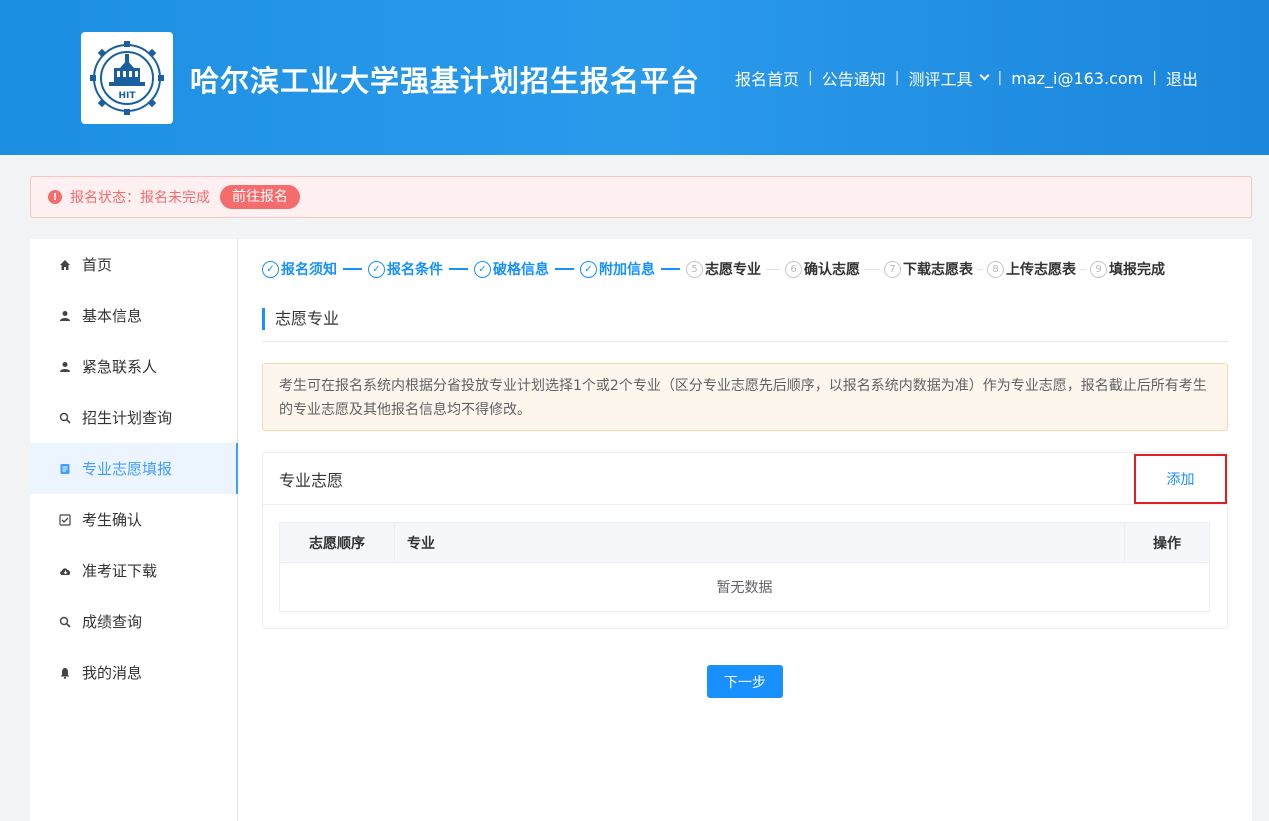  I want to click on nav-user-email: maz_i@163.com, so click(1077, 78).